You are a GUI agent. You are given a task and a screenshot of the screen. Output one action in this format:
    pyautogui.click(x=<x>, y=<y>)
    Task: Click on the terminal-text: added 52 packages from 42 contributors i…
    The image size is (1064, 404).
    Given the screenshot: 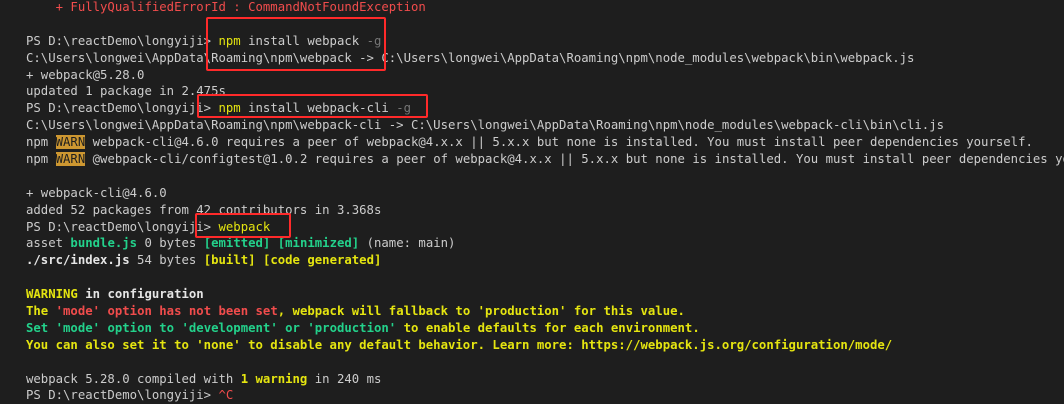 What is the action you would take?
    pyautogui.click(x=204, y=209)
    